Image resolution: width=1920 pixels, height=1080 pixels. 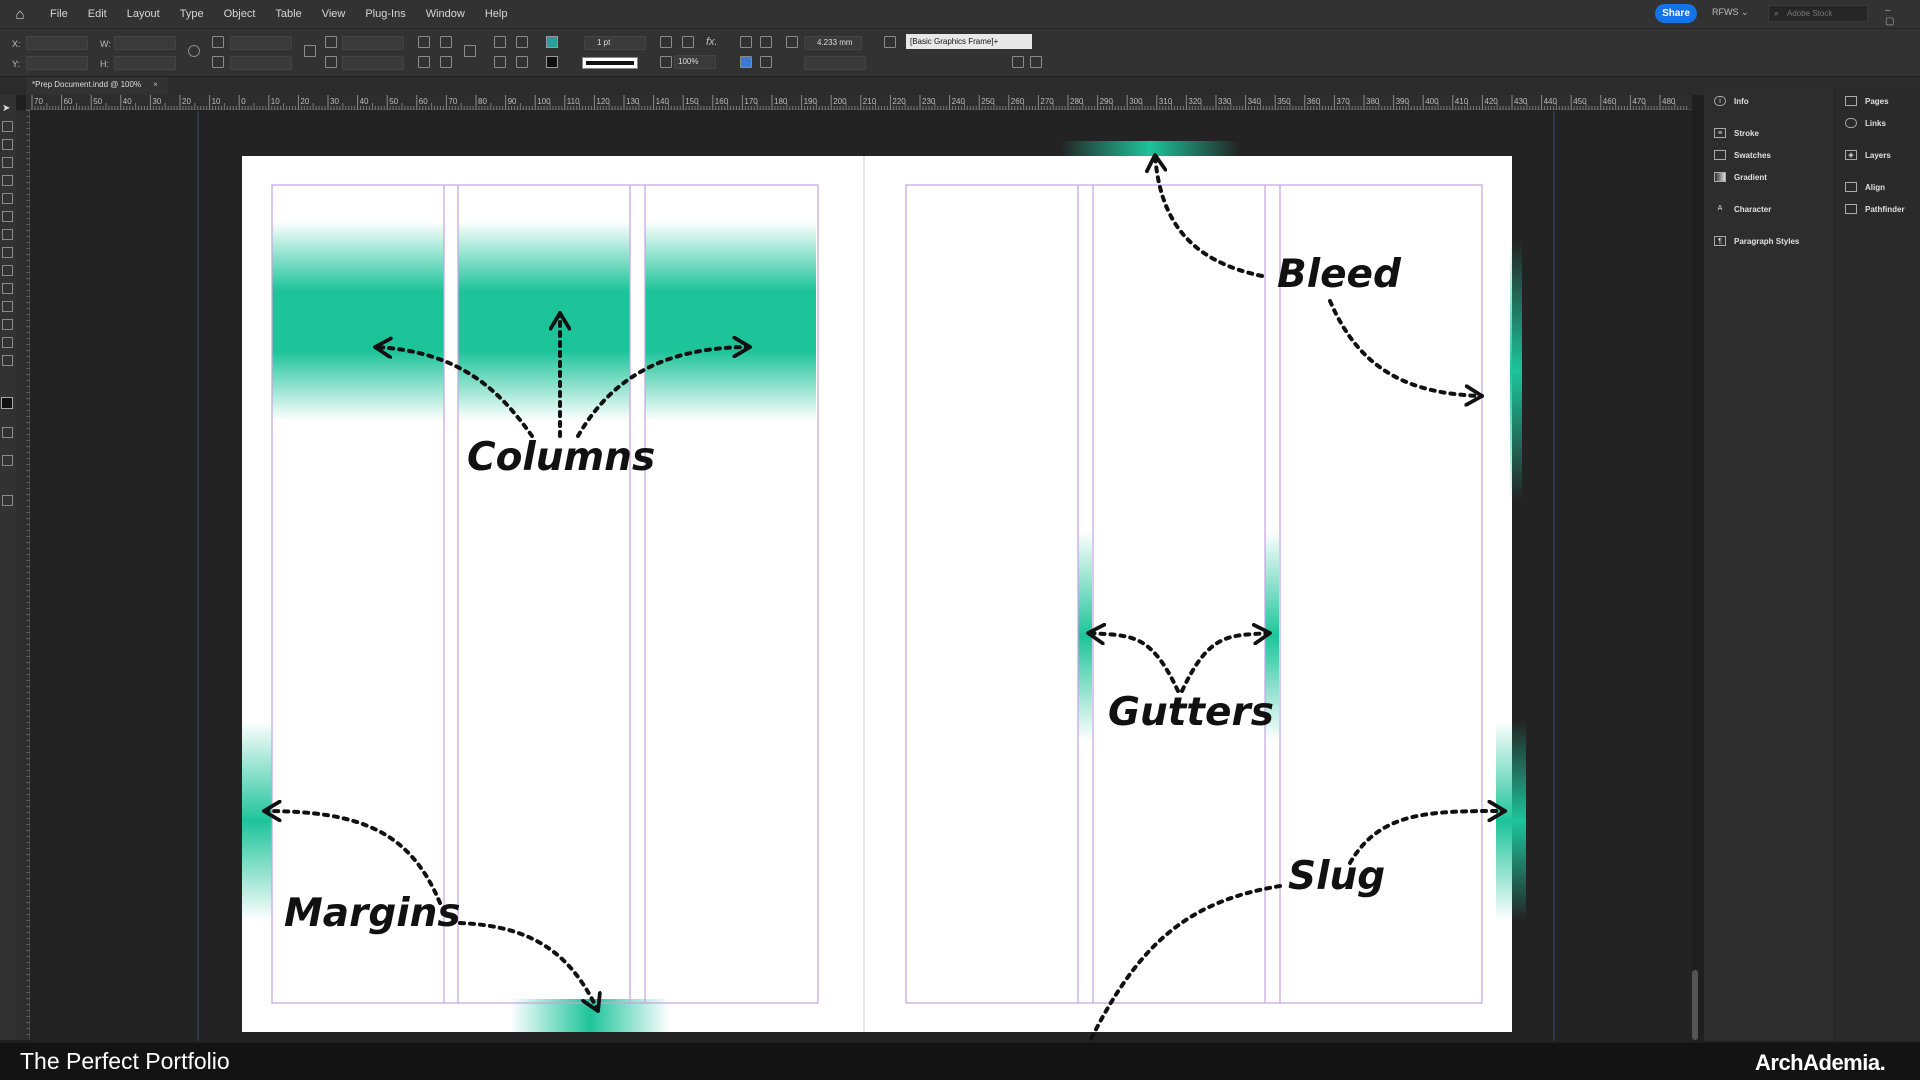 What do you see at coordinates (192, 14) in the screenshot?
I see `menu-type: Type` at bounding box center [192, 14].